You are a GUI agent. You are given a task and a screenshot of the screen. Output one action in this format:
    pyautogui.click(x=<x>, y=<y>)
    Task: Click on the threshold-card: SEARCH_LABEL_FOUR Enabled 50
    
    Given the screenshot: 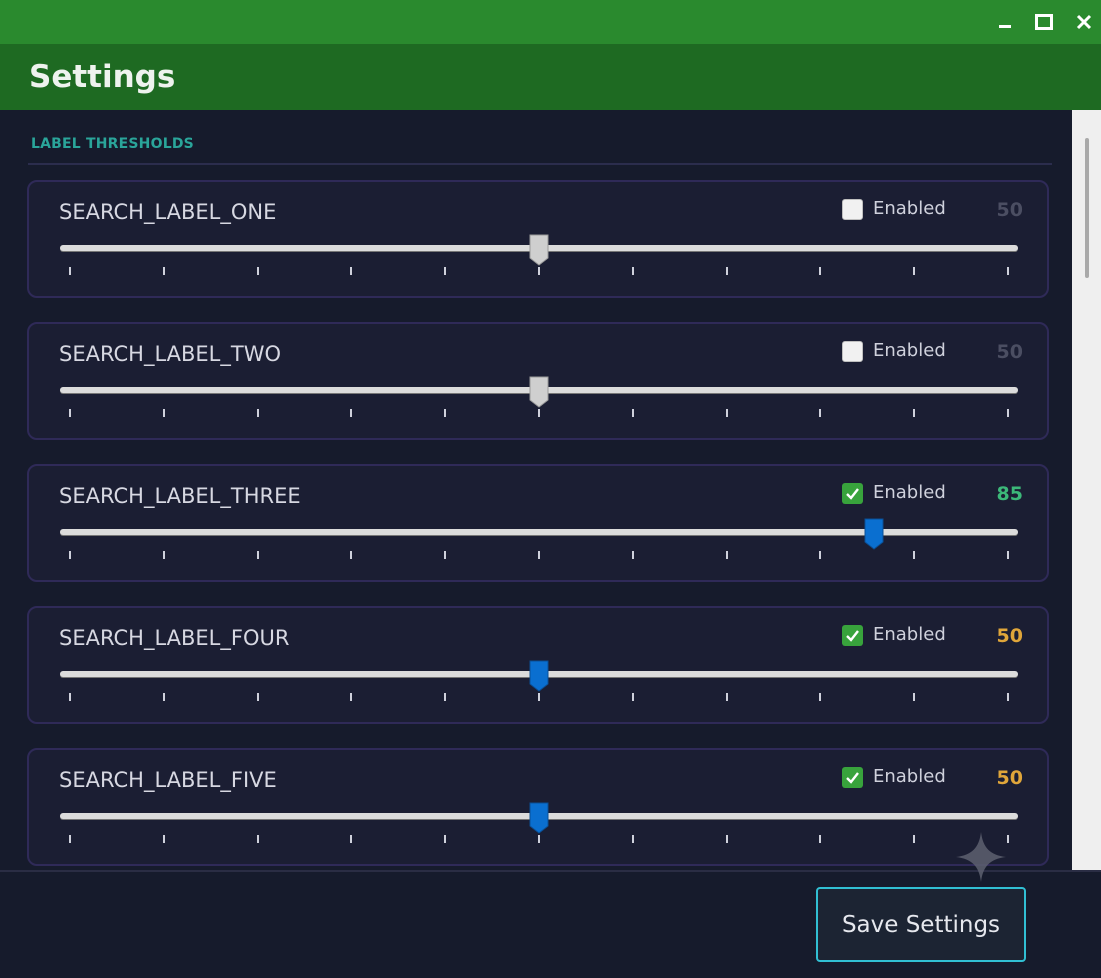 What is the action you would take?
    pyautogui.click(x=538, y=665)
    